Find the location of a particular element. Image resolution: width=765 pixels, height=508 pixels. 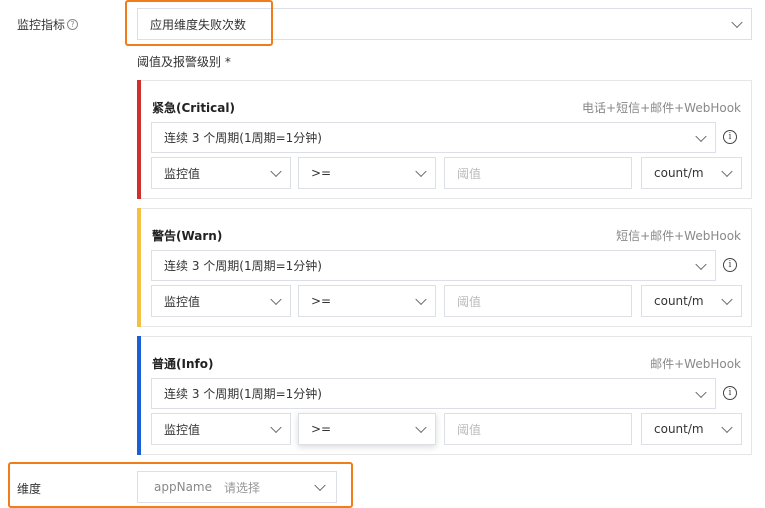

dimension-select: appName 请选择 is located at coordinates (237, 487).